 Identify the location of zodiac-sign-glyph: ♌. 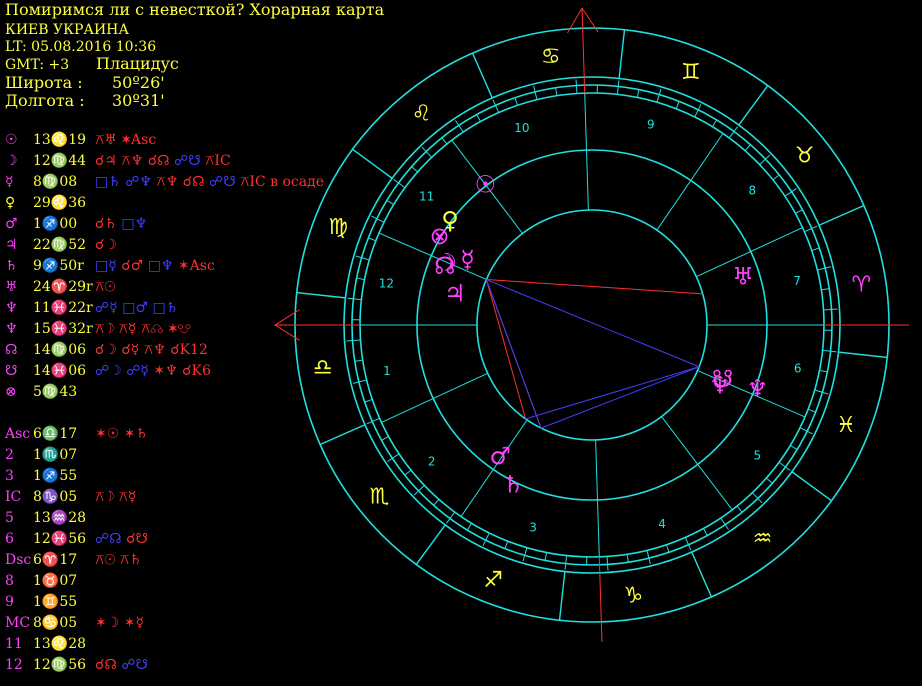
(422, 113).